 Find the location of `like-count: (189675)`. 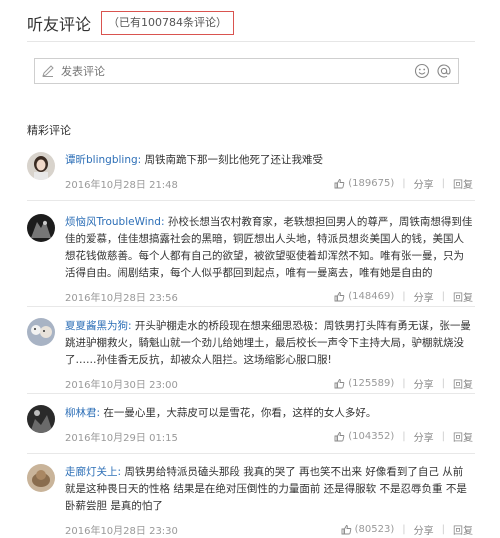

like-count: (189675) is located at coordinates (371, 183).